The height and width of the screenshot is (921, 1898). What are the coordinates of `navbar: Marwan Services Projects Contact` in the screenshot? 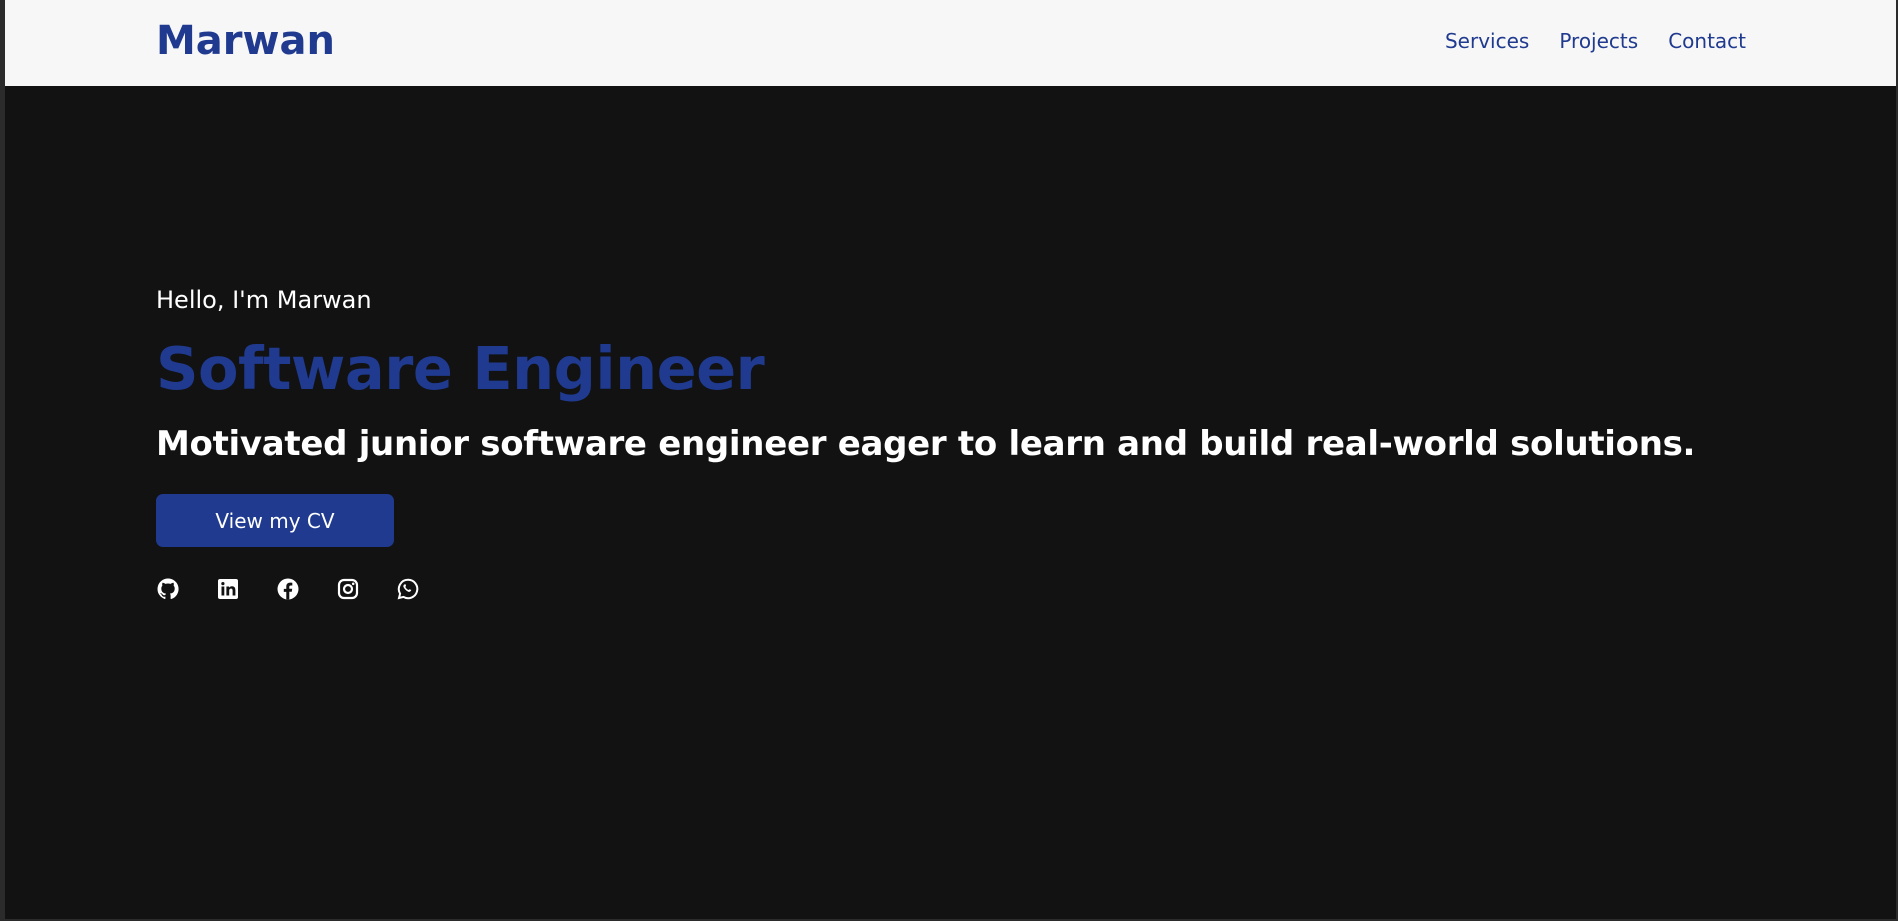 It's located at (950, 43).